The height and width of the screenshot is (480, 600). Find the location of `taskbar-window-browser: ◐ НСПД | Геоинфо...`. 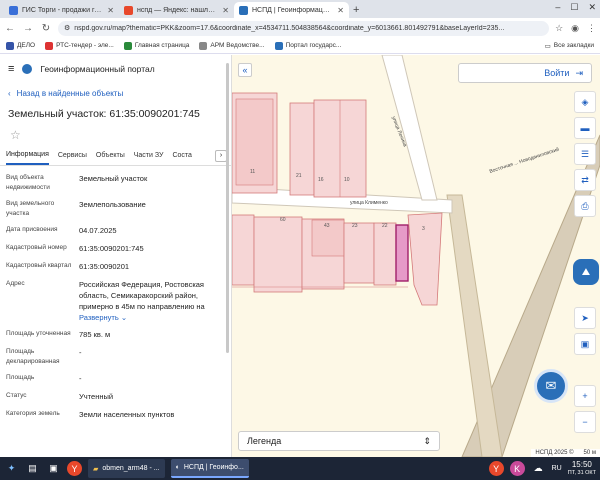

taskbar-window-browser: ◐ НСПД | Геоинфо... is located at coordinates (209, 468).